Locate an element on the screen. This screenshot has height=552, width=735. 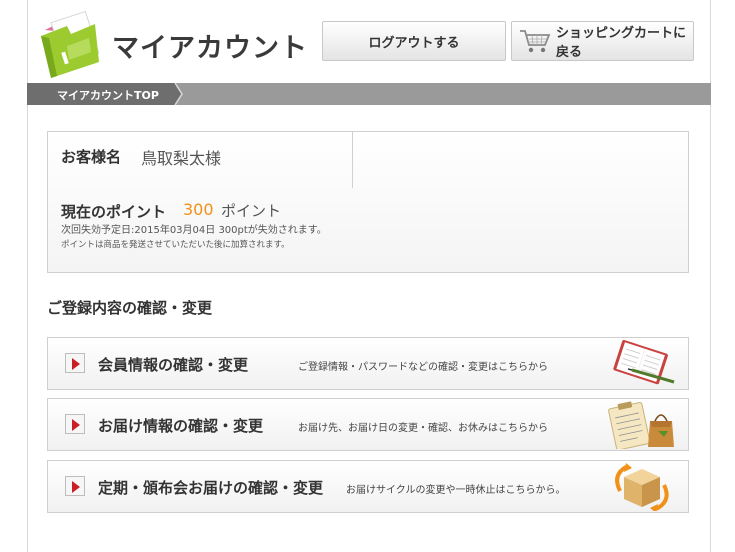
points-add-note: ポイントは商品を発送させていただいた後に加算されます。 is located at coordinates (175, 245).